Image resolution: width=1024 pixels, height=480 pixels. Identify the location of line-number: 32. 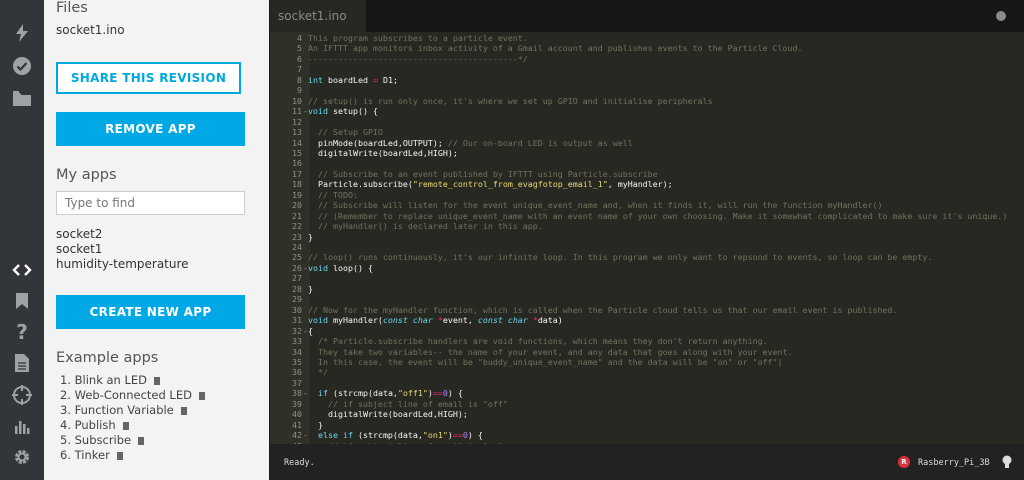
(297, 330).